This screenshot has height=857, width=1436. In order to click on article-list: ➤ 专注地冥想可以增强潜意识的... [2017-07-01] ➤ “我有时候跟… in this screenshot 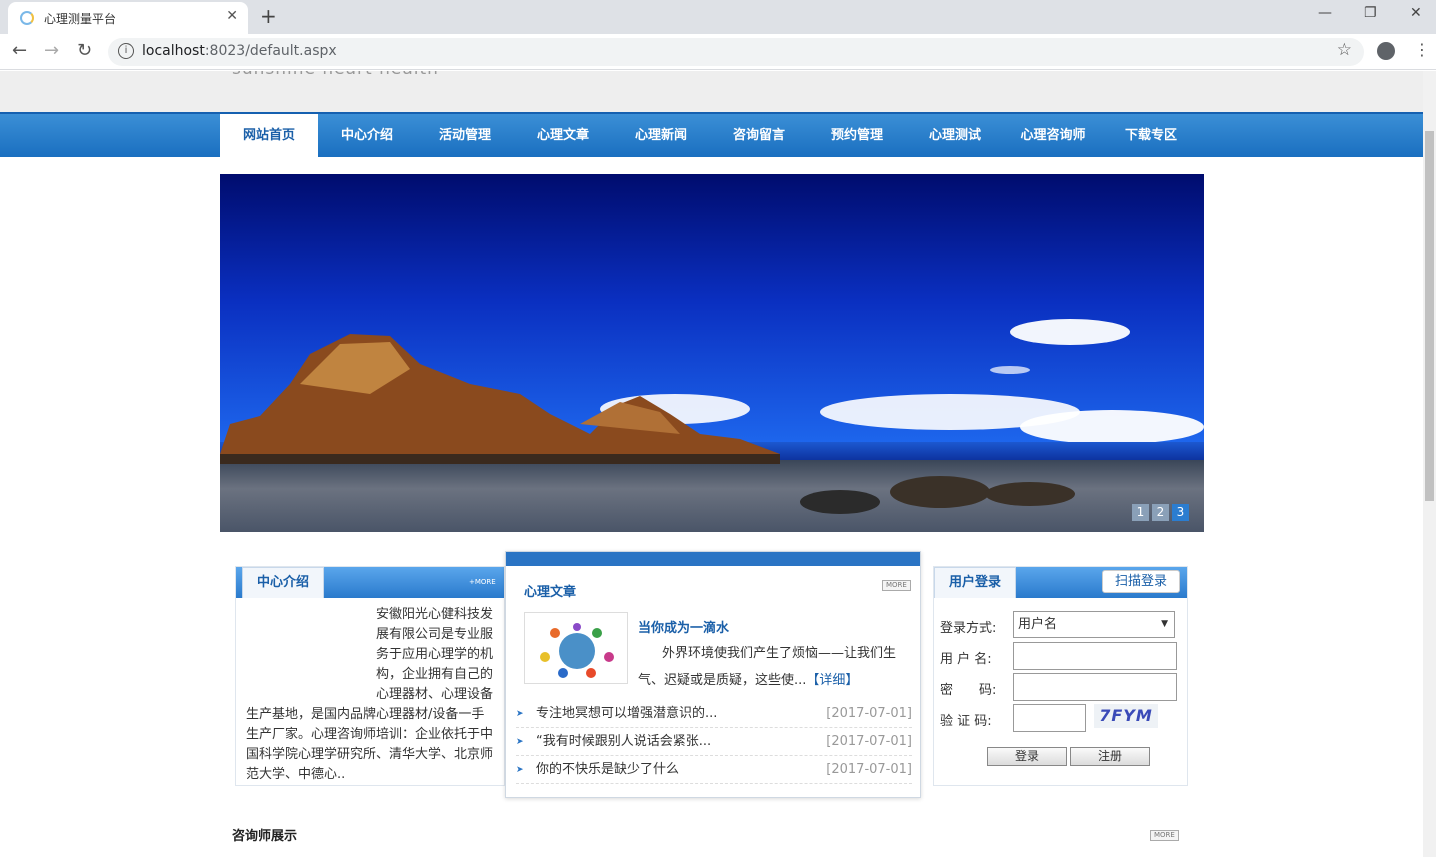, I will do `click(714, 742)`.